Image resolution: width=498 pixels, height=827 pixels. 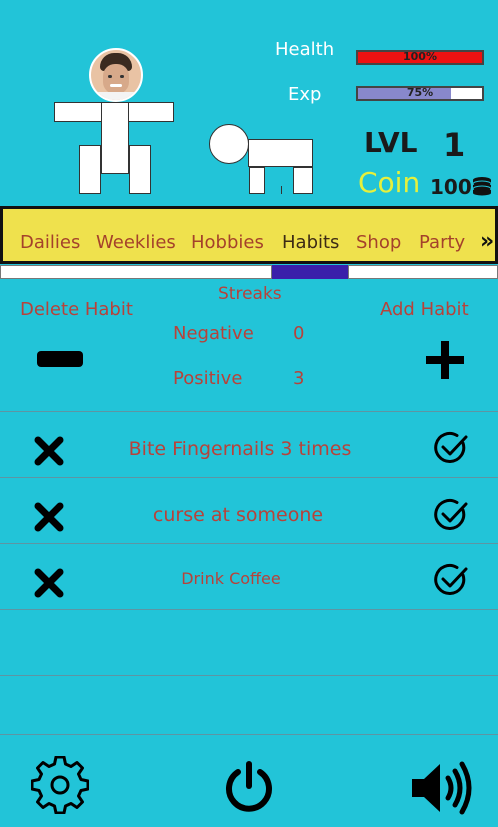 I want to click on health-bar: 100%, so click(x=420, y=57).